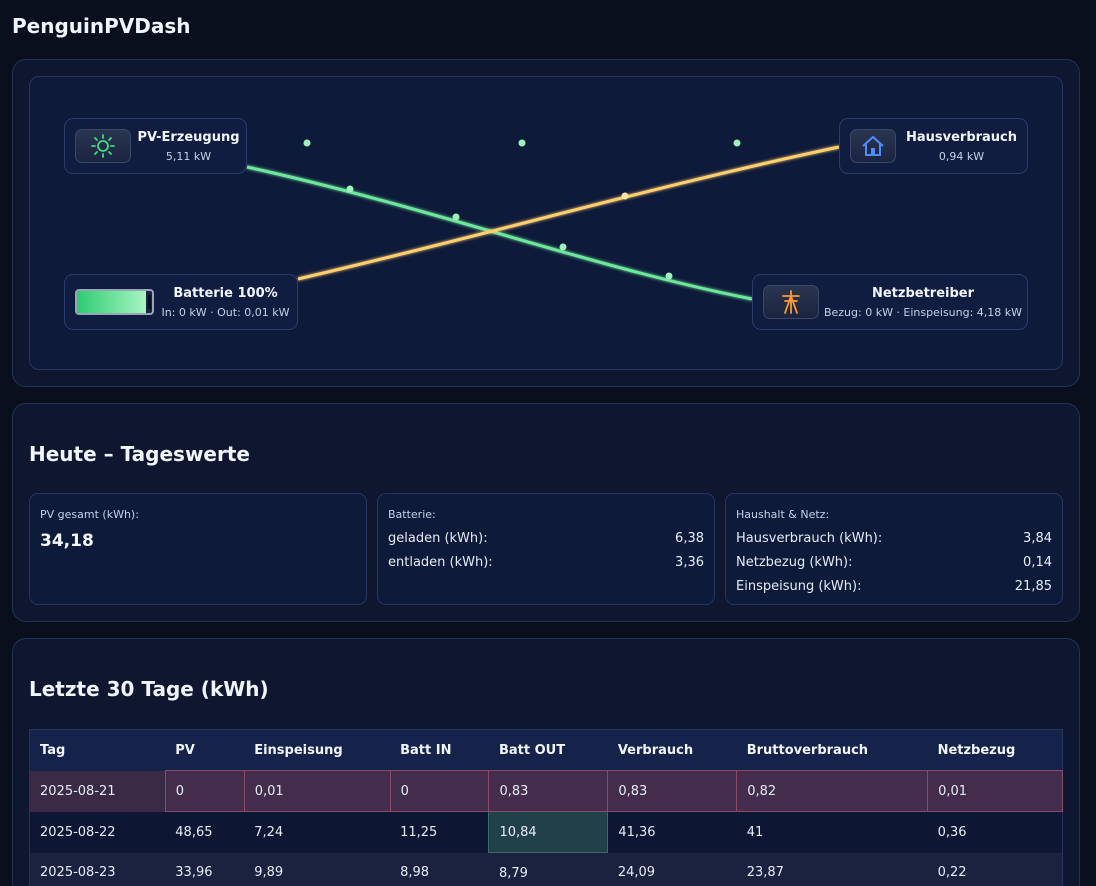  I want to click on column-header: Batt IN, so click(439, 750).